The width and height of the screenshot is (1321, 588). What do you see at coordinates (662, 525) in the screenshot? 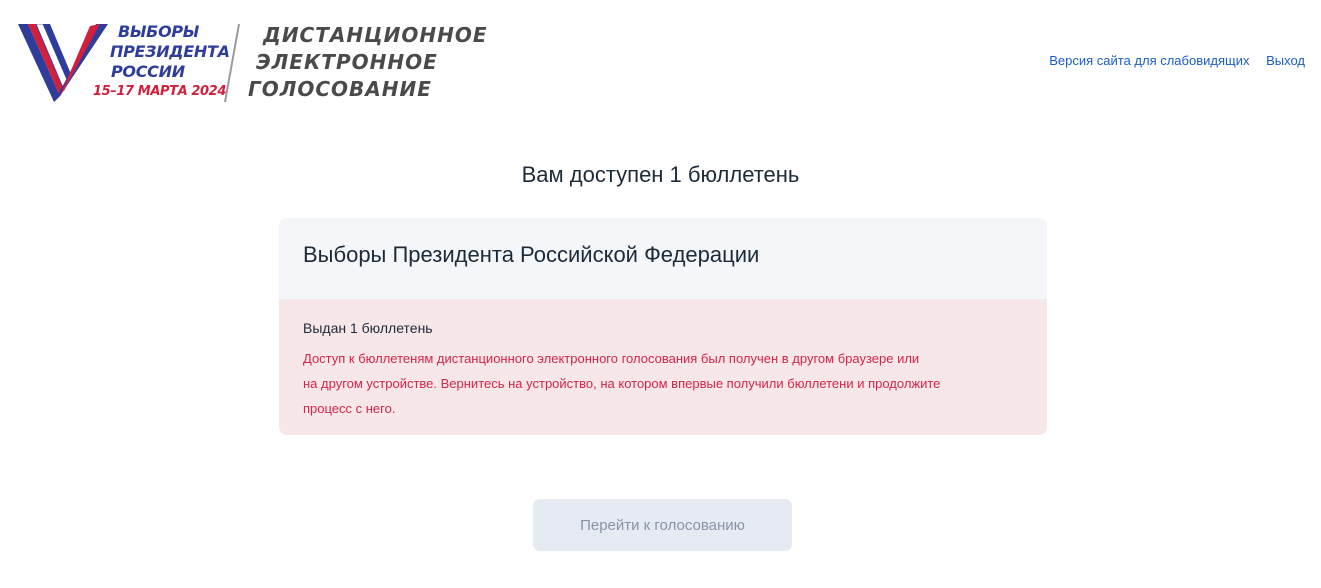
I see `go-to-voting-button: Перейти к голосованию` at bounding box center [662, 525].